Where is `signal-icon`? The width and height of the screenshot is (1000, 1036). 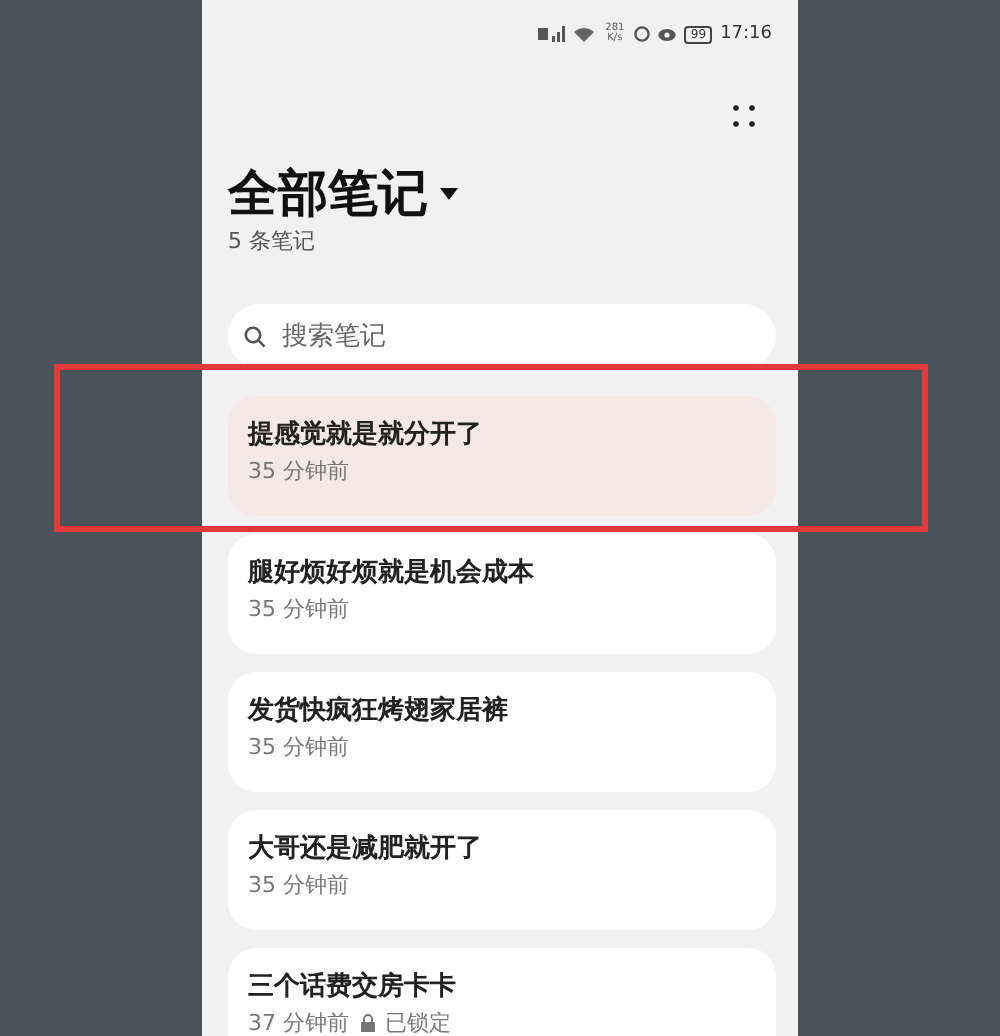
signal-icon is located at coordinates (552, 34).